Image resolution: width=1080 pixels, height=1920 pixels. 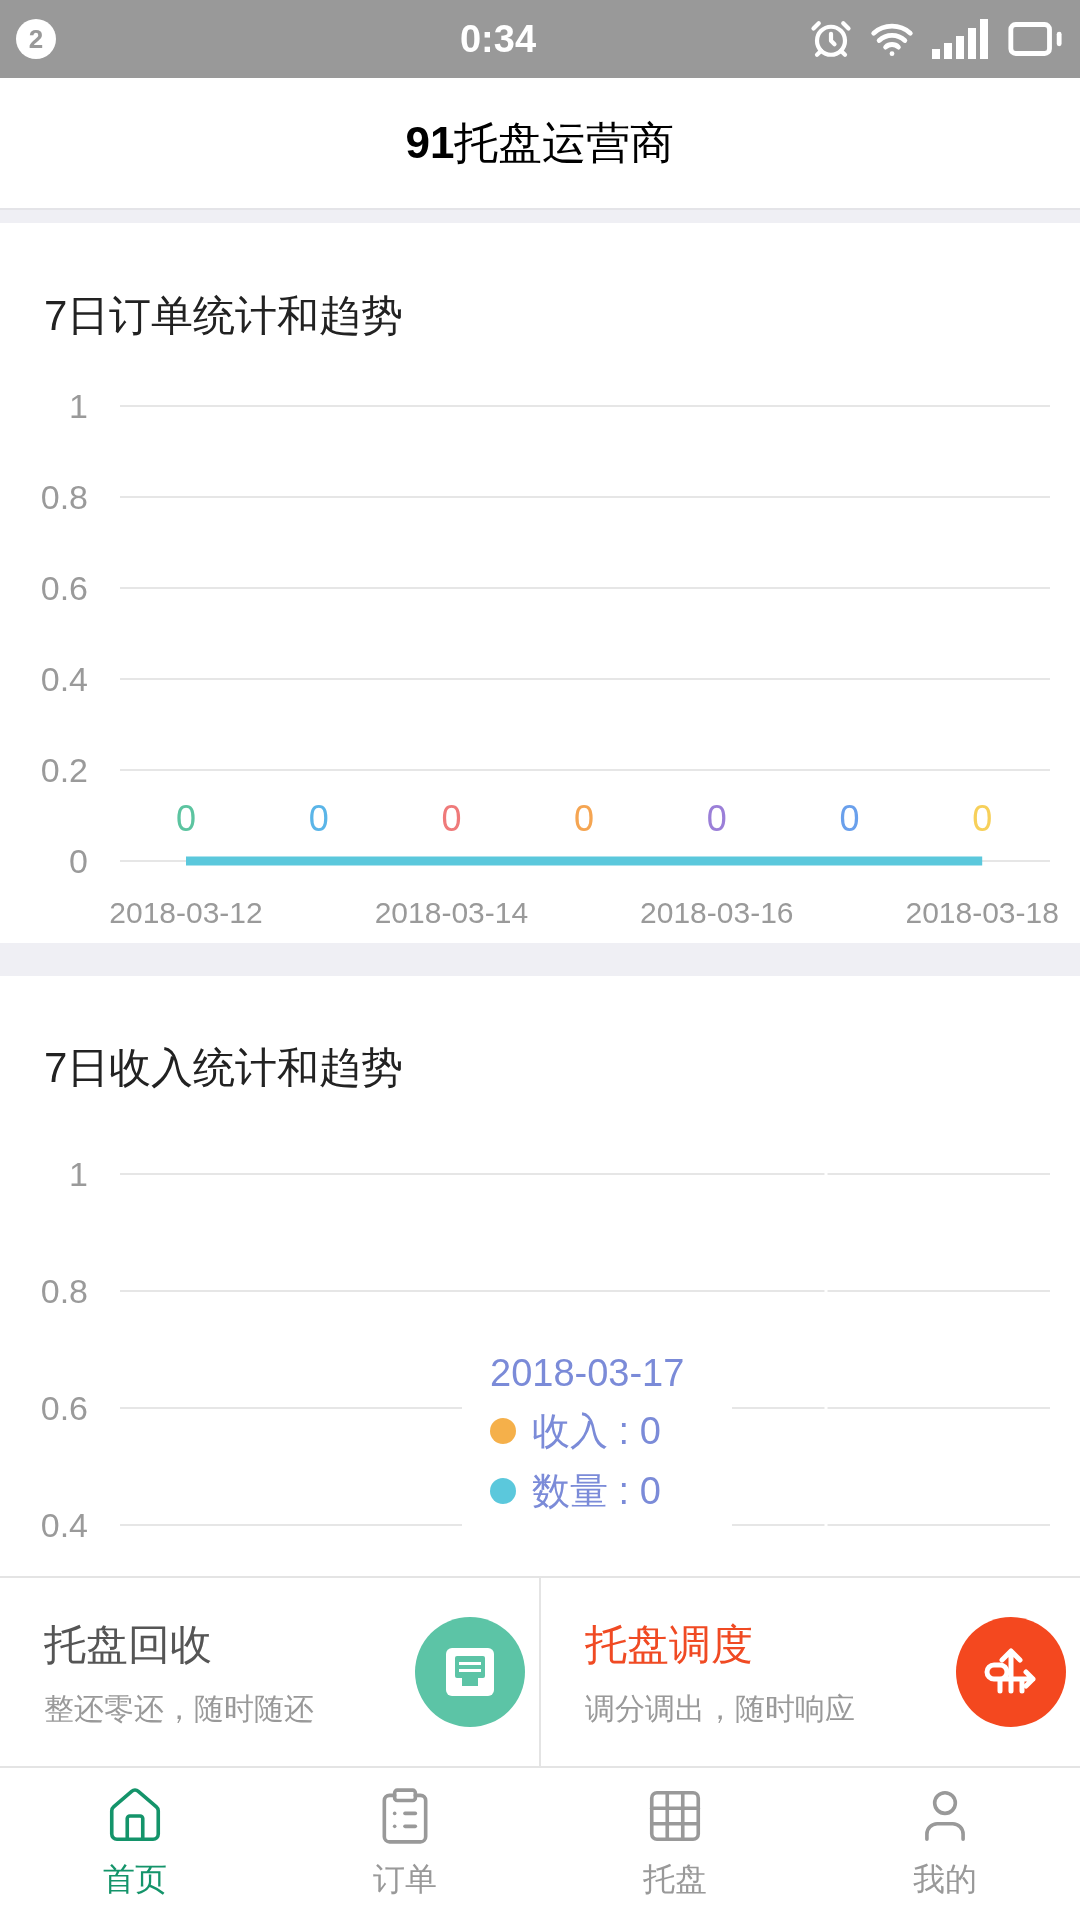 What do you see at coordinates (186, 912) in the screenshot?
I see `x-tick-label: 2018-03-12` at bounding box center [186, 912].